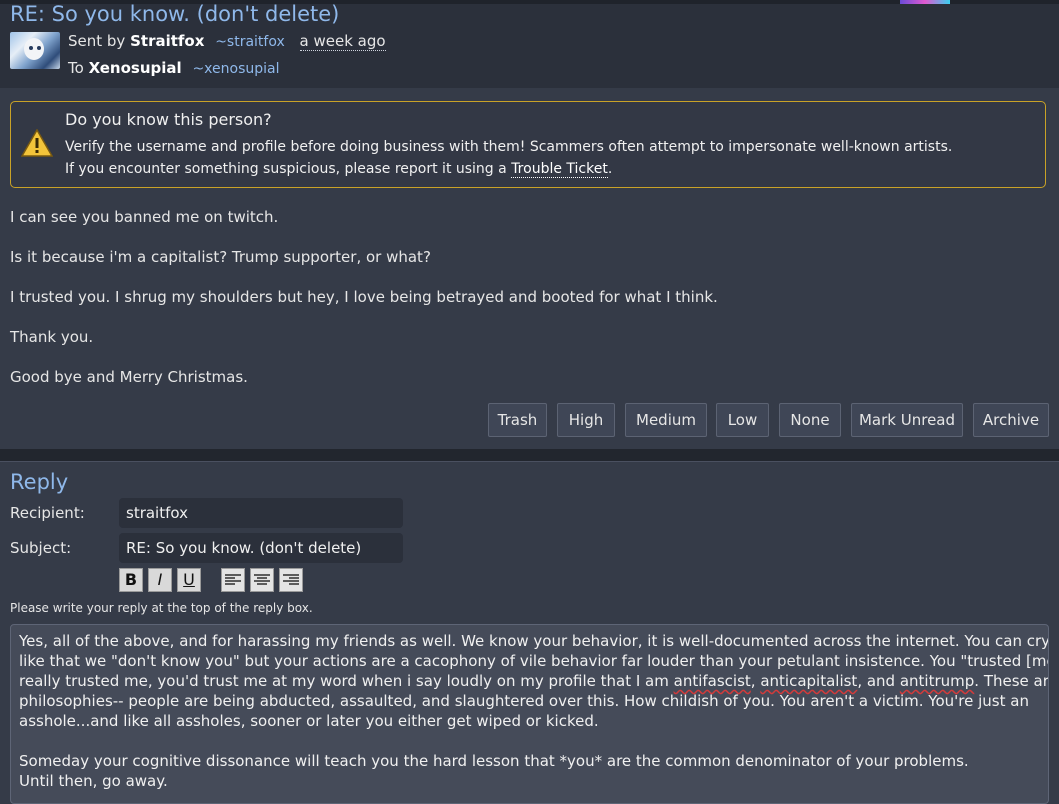 The width and height of the screenshot is (1059, 804). Describe the element at coordinates (167, 41) in the screenshot. I see `sender-name-link: Straitfox` at that location.